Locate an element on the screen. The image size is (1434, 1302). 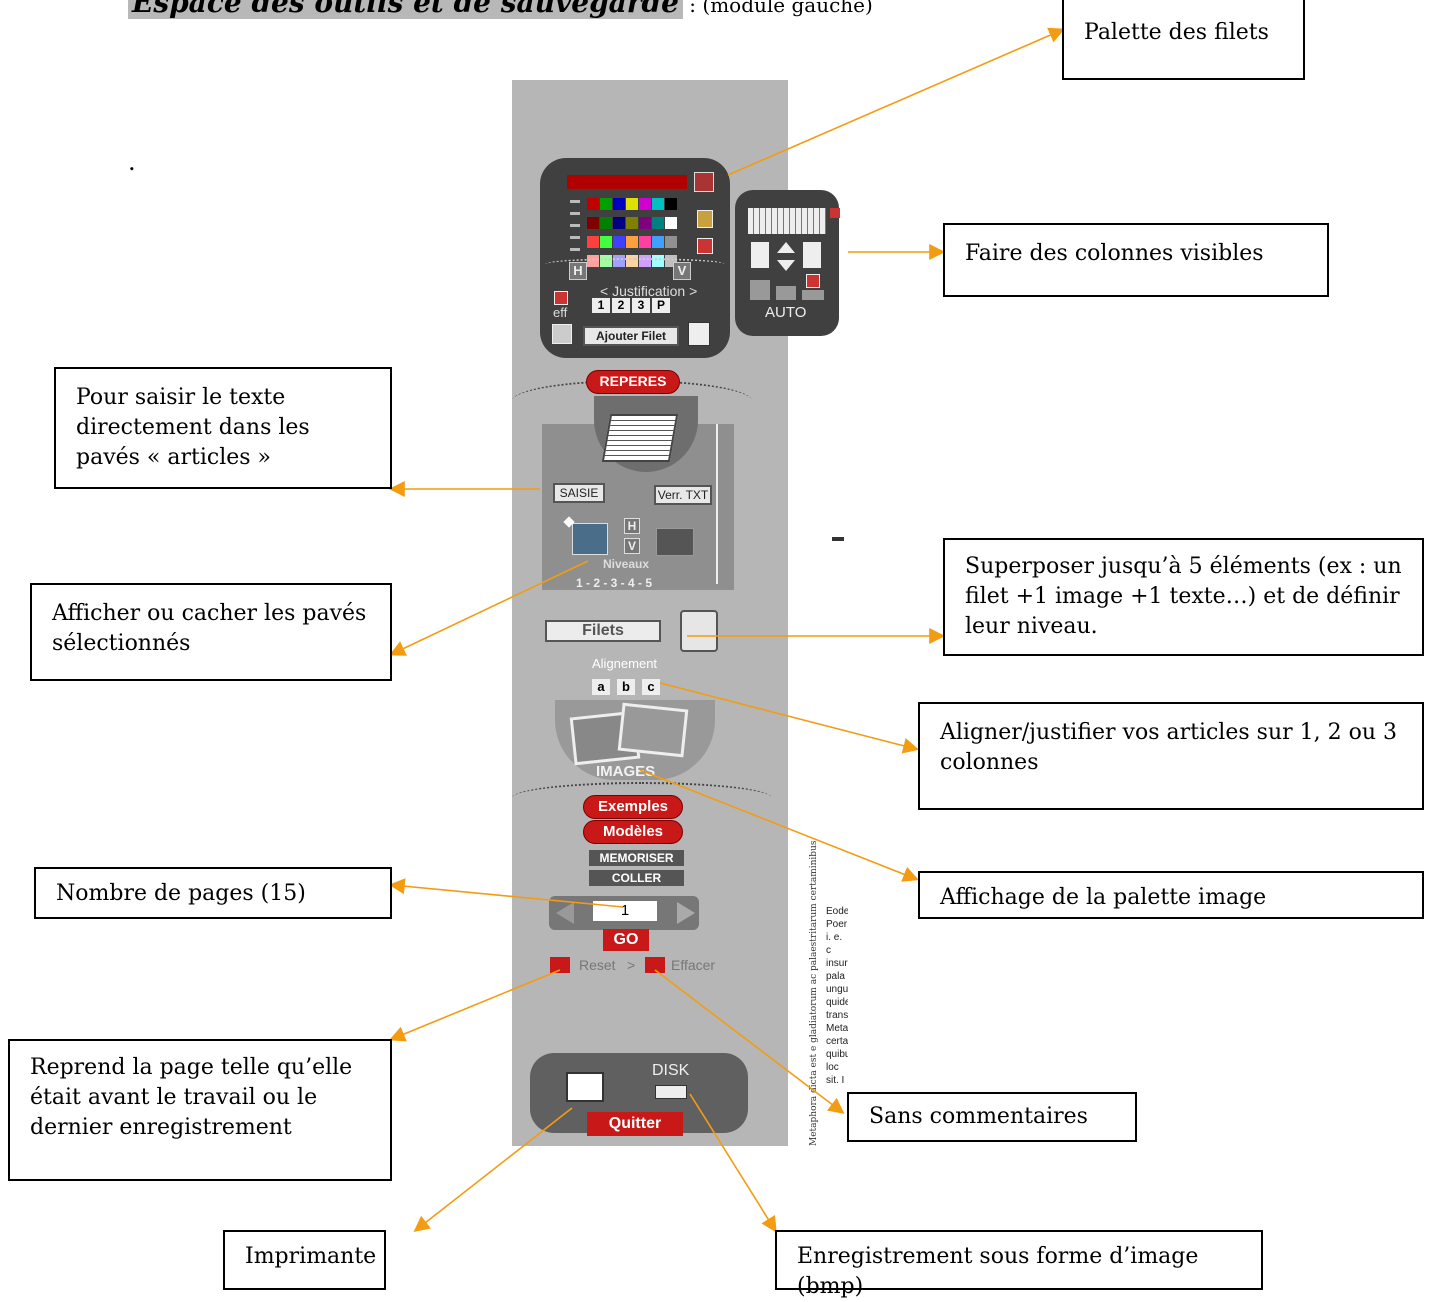
exemples-button: Exemples is located at coordinates (633, 807).